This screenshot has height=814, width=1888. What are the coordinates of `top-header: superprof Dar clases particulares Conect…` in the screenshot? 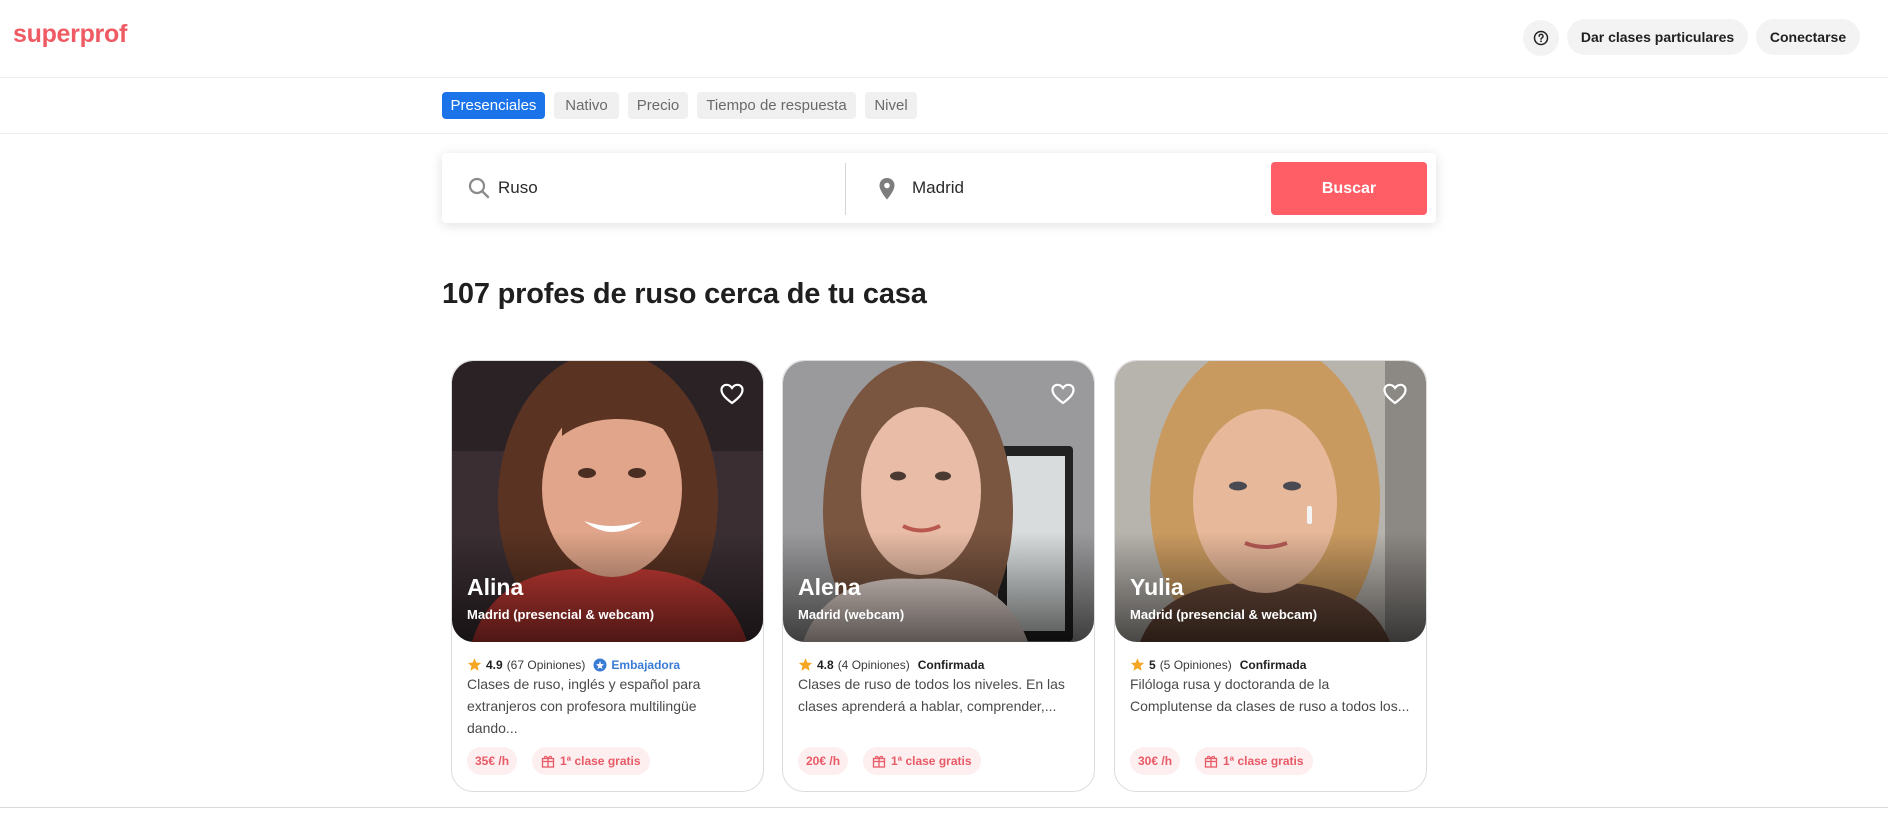 It's located at (944, 39).